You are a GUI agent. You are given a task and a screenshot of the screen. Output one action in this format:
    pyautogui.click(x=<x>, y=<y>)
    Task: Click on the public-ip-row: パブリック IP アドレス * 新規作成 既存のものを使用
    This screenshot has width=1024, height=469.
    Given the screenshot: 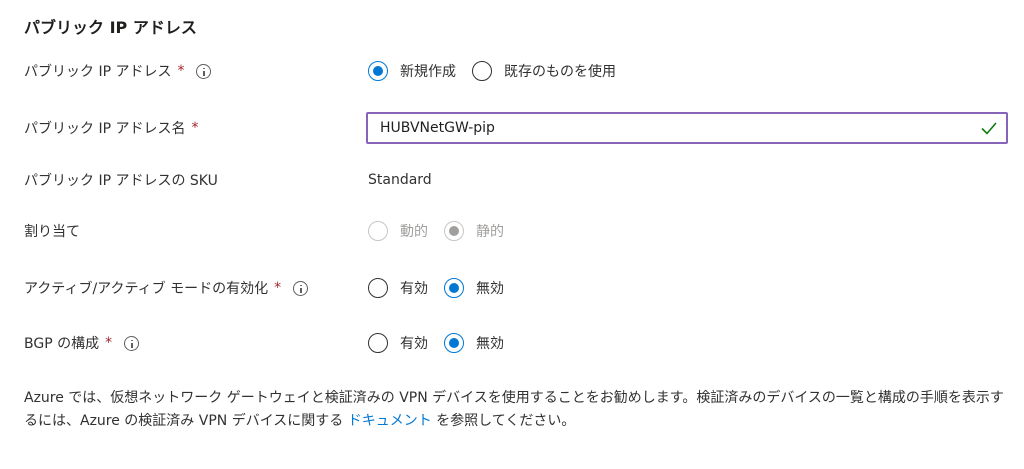 What is the action you would take?
    pyautogui.click(x=512, y=71)
    